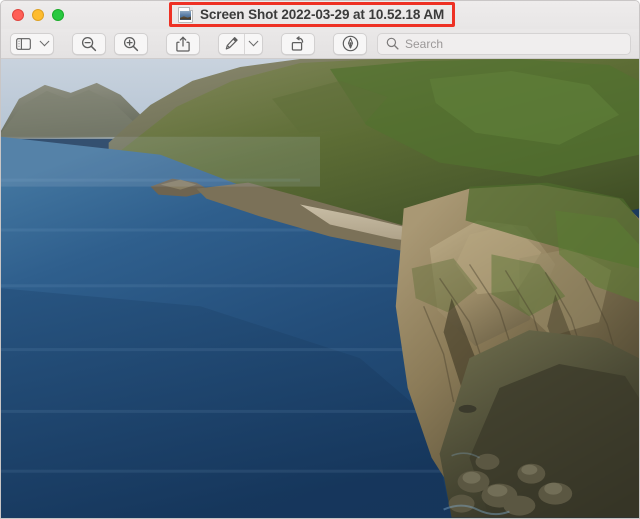 This screenshot has height=519, width=640. I want to click on sidebar-icon, so click(23, 44).